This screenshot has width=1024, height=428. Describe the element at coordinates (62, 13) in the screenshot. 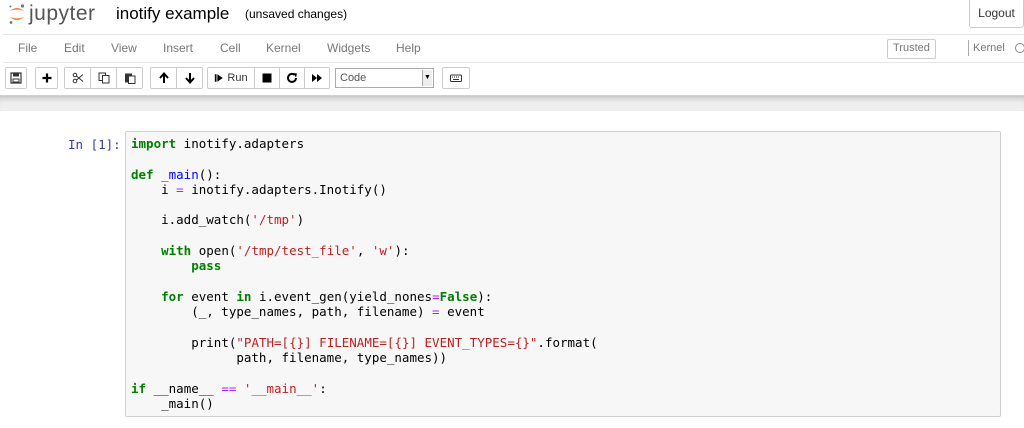

I see `logo-text: jupyter` at that location.